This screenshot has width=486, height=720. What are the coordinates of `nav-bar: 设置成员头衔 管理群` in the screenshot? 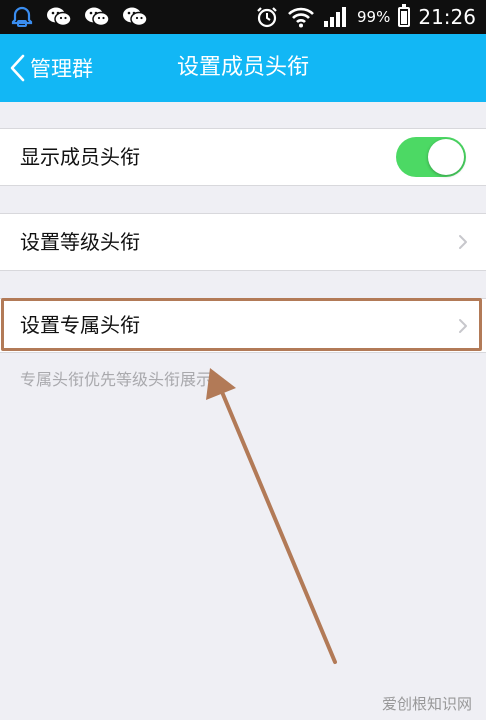 It's located at (243, 68).